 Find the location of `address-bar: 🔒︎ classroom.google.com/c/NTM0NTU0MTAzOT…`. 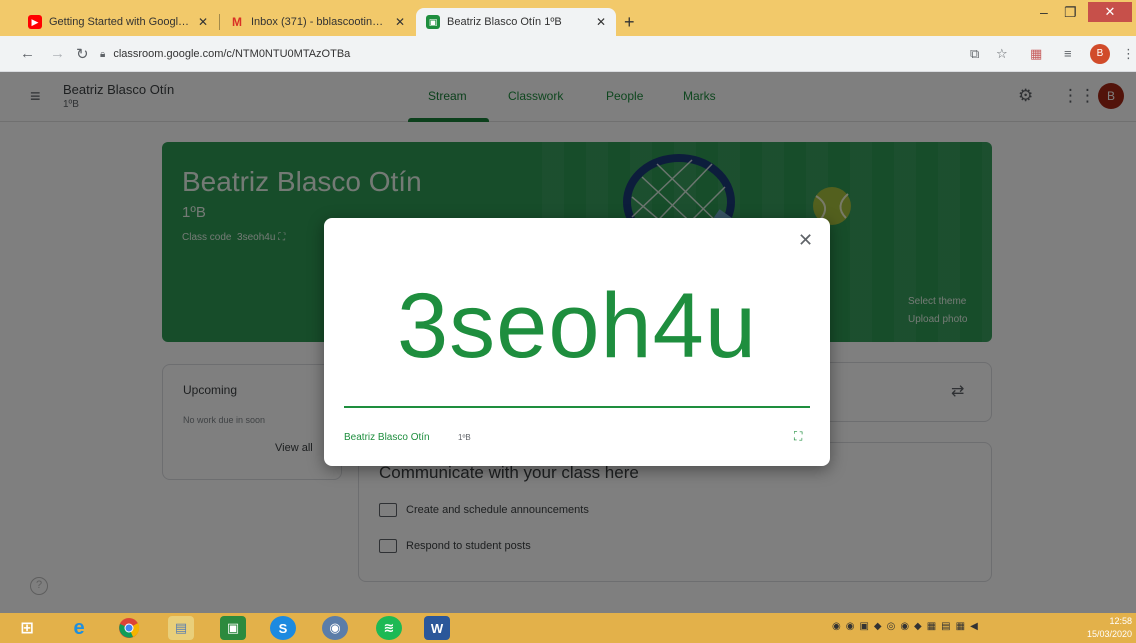

address-bar: 🔒︎ classroom.google.com/c/NTM0NTU0MTAzOT… is located at coordinates (530, 54).